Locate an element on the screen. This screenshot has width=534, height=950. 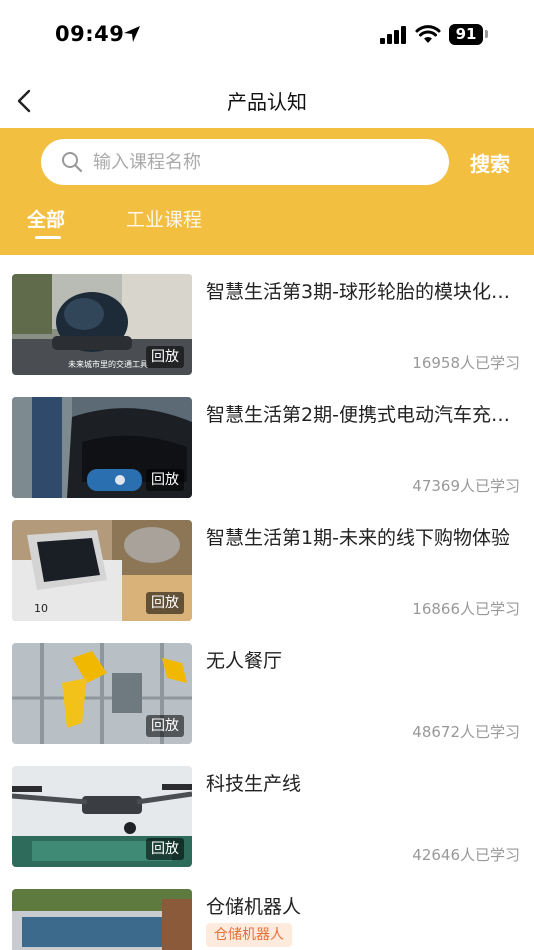
thumbnail-caption: 未来城市里的交通工具 is located at coordinates (108, 364).